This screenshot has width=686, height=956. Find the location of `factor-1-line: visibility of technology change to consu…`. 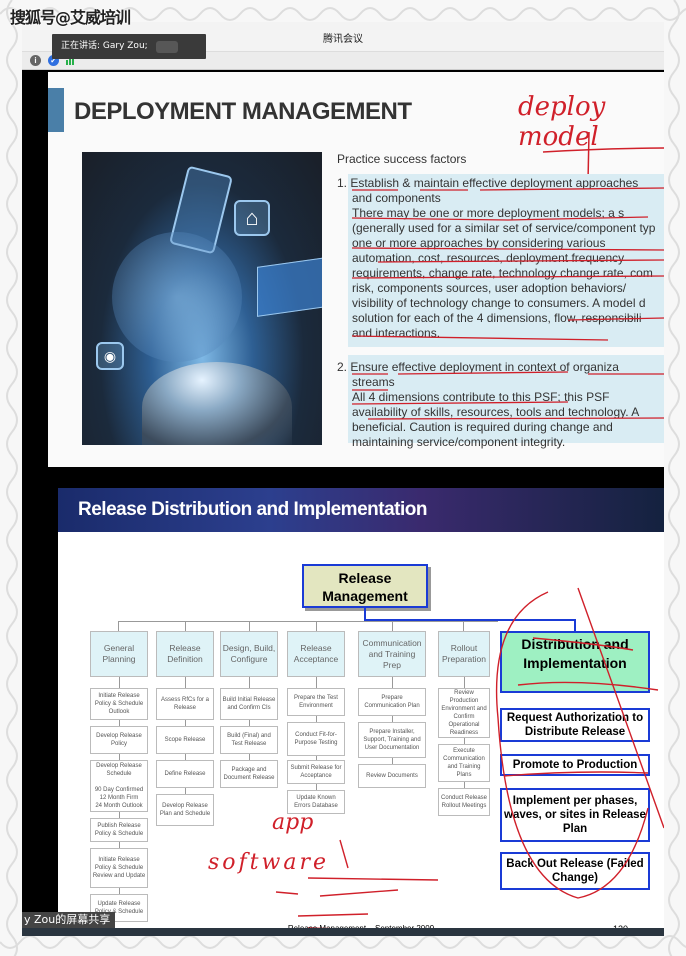

factor-1-line: visibility of technology change to consu… is located at coordinates (499, 303).